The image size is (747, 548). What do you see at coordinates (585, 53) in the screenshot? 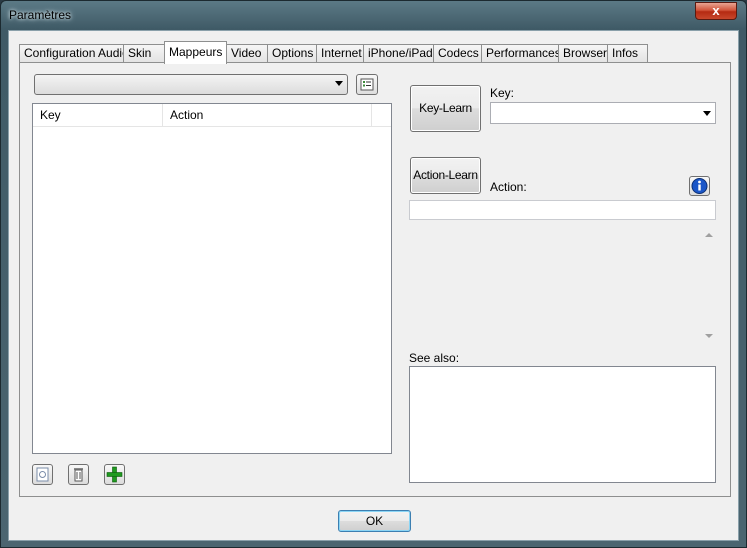
I see `tab-label: Browser` at bounding box center [585, 53].